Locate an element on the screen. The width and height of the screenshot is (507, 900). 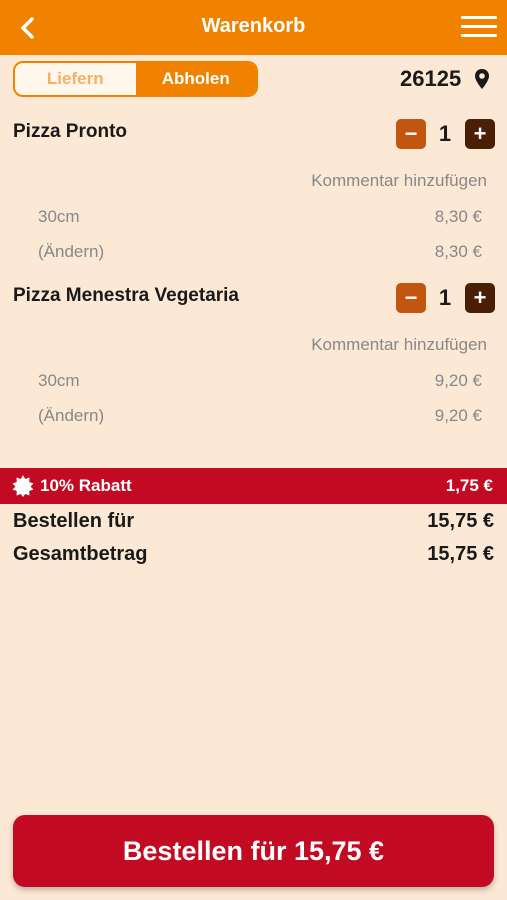
discount-banner: 10% Rabatt 1,75 € is located at coordinates (253, 486).